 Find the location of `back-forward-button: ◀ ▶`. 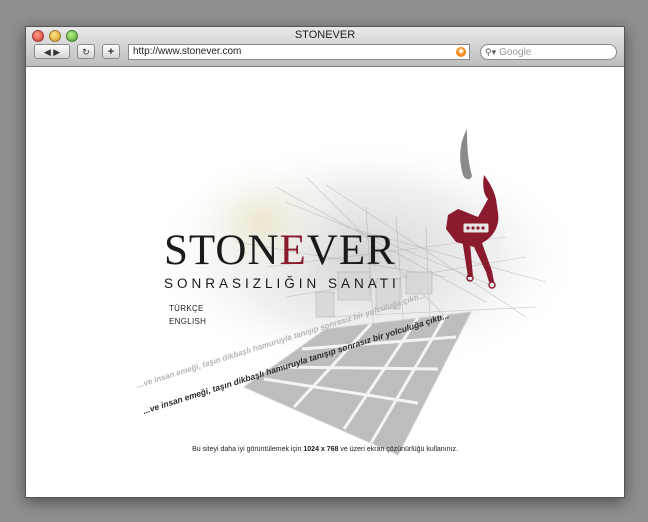

back-forward-button: ◀ ▶ is located at coordinates (52, 51).